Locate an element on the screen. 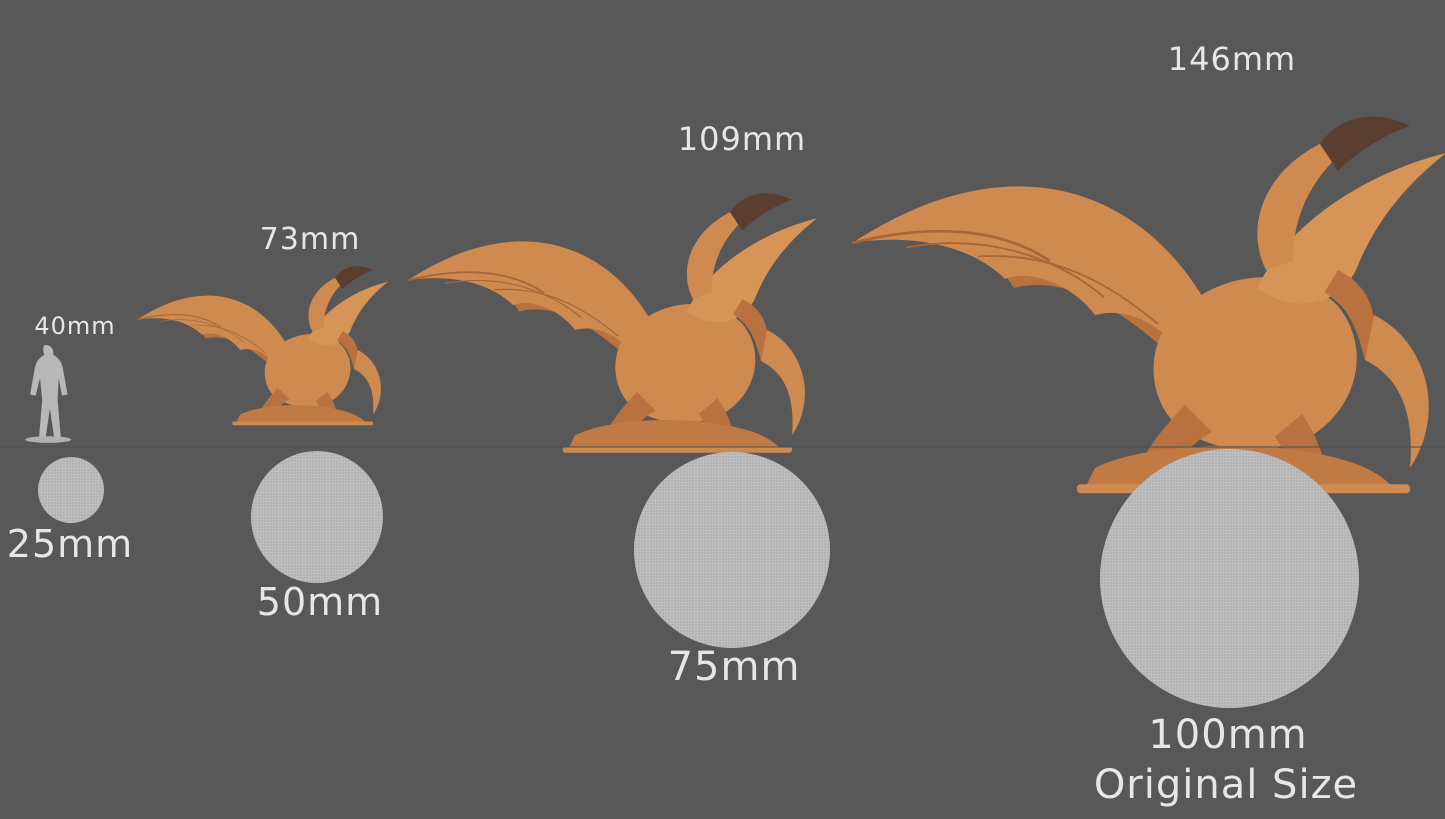 This screenshot has width=1445, height=819. human-scale-reference-figure is located at coordinates (48, 394).